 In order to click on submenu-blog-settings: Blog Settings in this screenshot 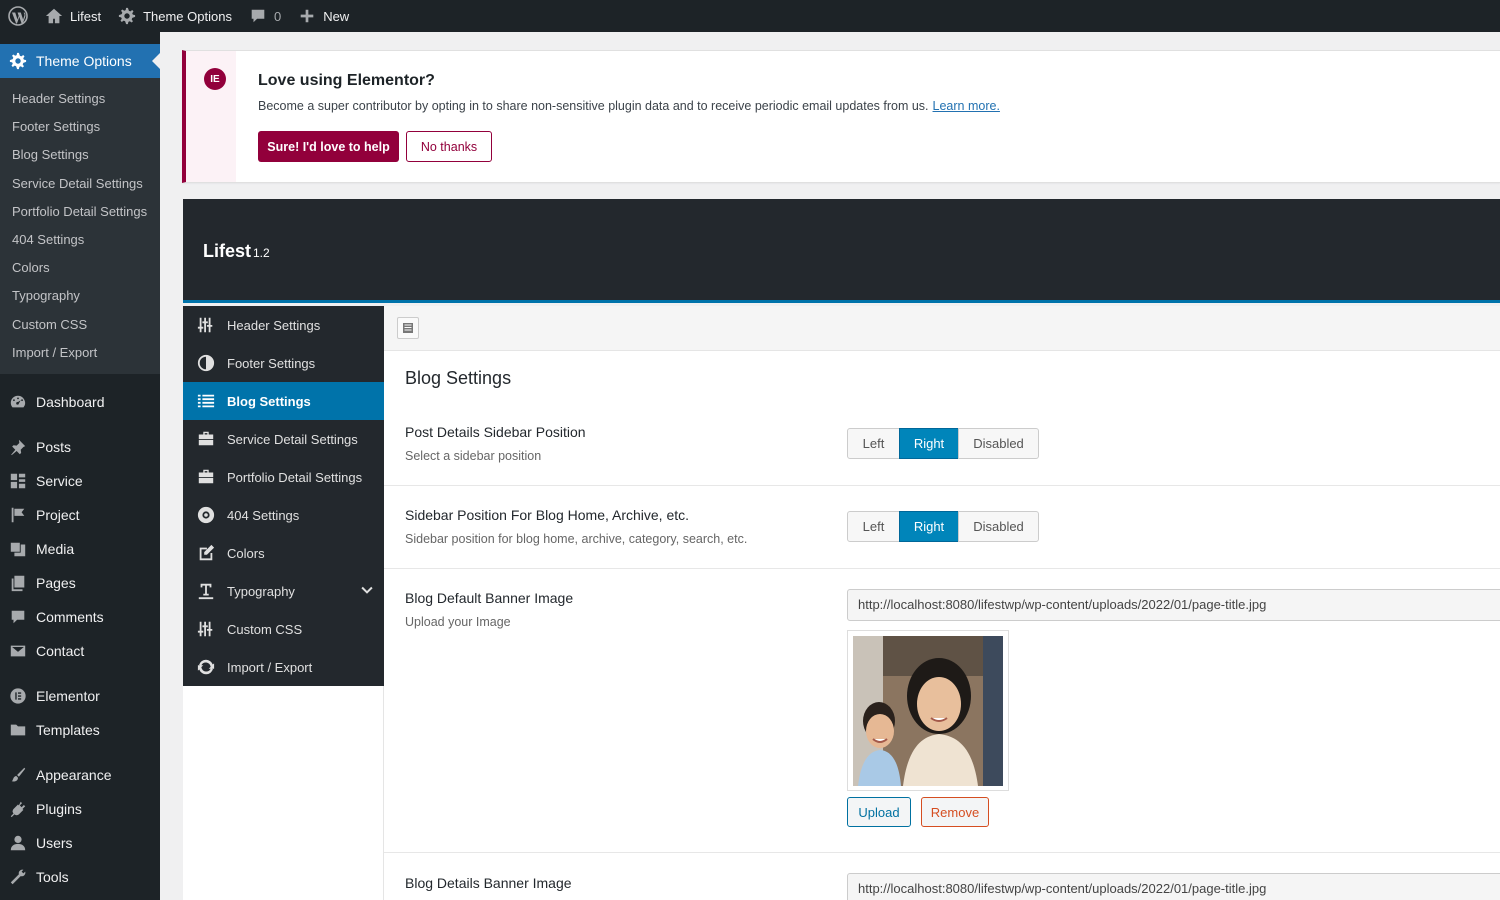, I will do `click(80, 155)`.